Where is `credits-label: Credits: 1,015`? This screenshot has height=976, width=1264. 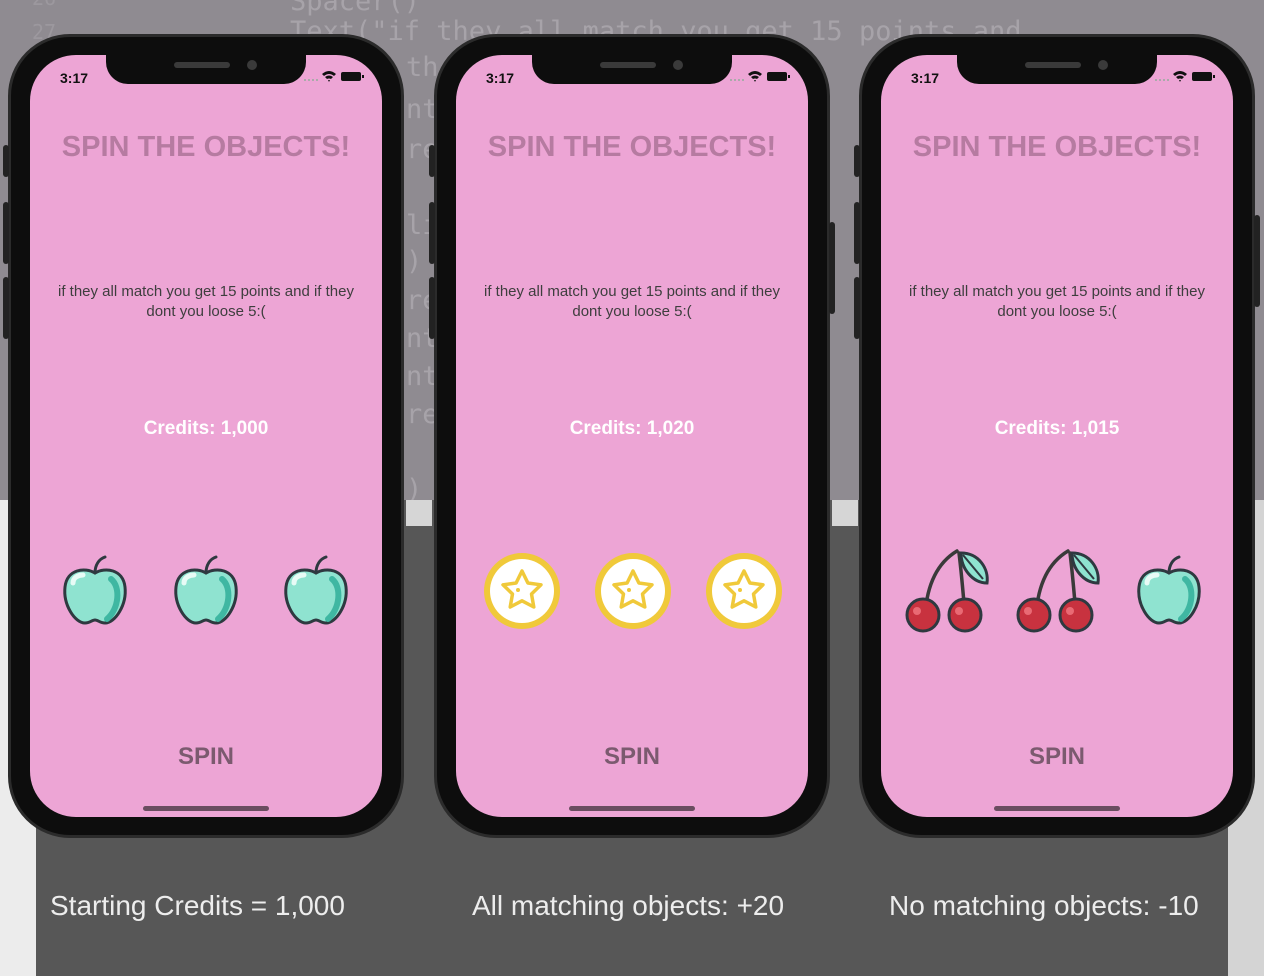 credits-label: Credits: 1,015 is located at coordinates (1057, 428).